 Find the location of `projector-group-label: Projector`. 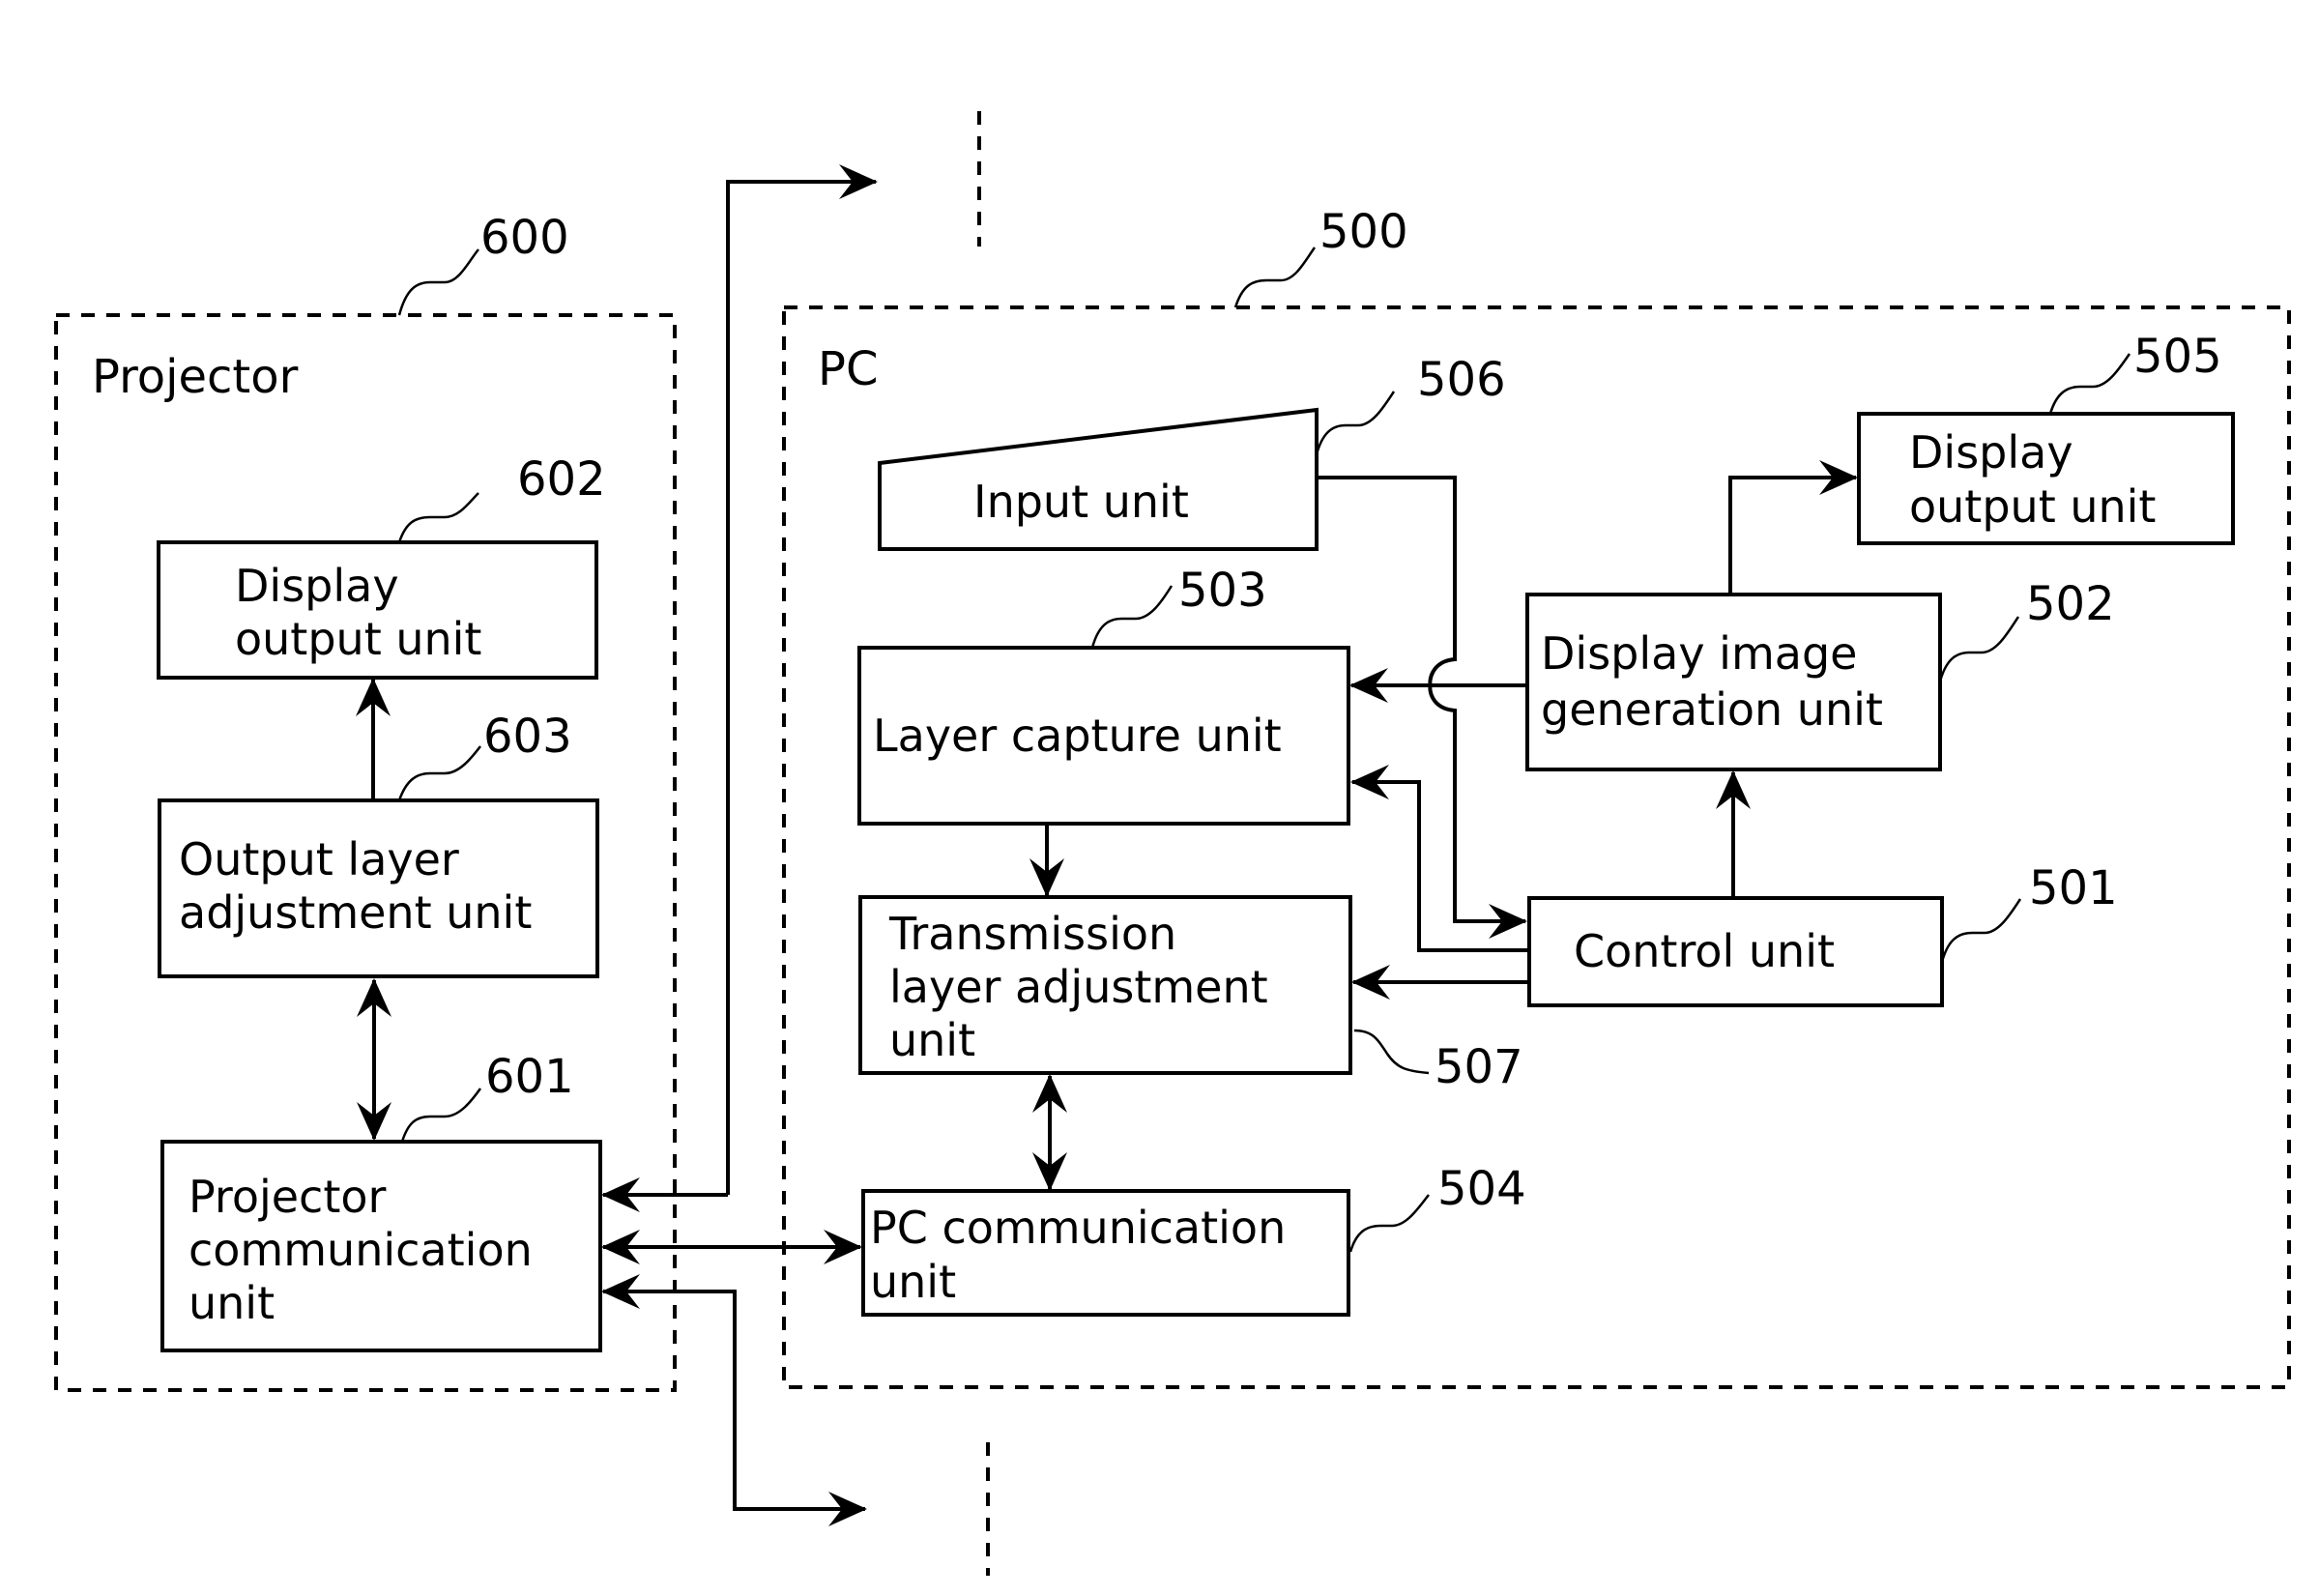

projector-group-label: Projector is located at coordinates (195, 377).